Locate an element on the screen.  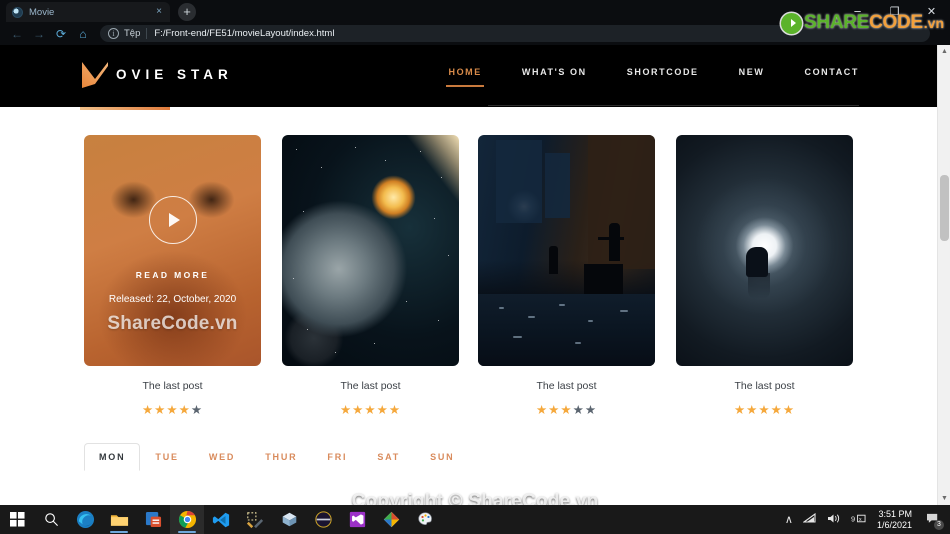
omnibox-url: F:/Front-end/FE51/movieLayout/index.html is located at coordinates (244, 33).